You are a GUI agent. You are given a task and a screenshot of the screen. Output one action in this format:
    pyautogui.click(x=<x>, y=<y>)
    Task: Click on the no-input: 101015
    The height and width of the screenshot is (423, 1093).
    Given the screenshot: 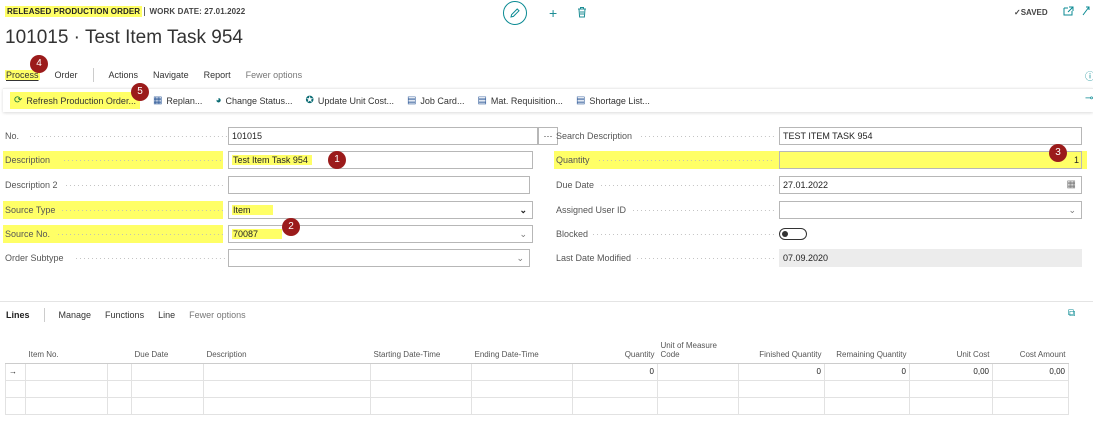 What is the action you would take?
    pyautogui.click(x=383, y=136)
    